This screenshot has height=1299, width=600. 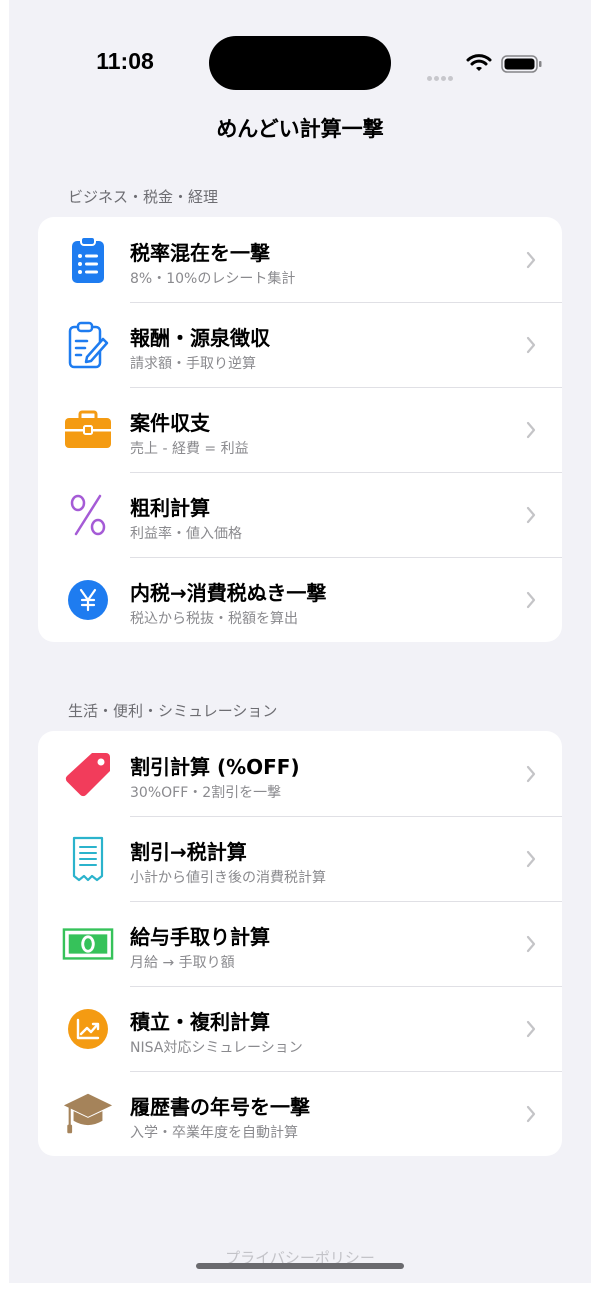 What do you see at coordinates (300, 63) in the screenshot?
I see `dynamic-island` at bounding box center [300, 63].